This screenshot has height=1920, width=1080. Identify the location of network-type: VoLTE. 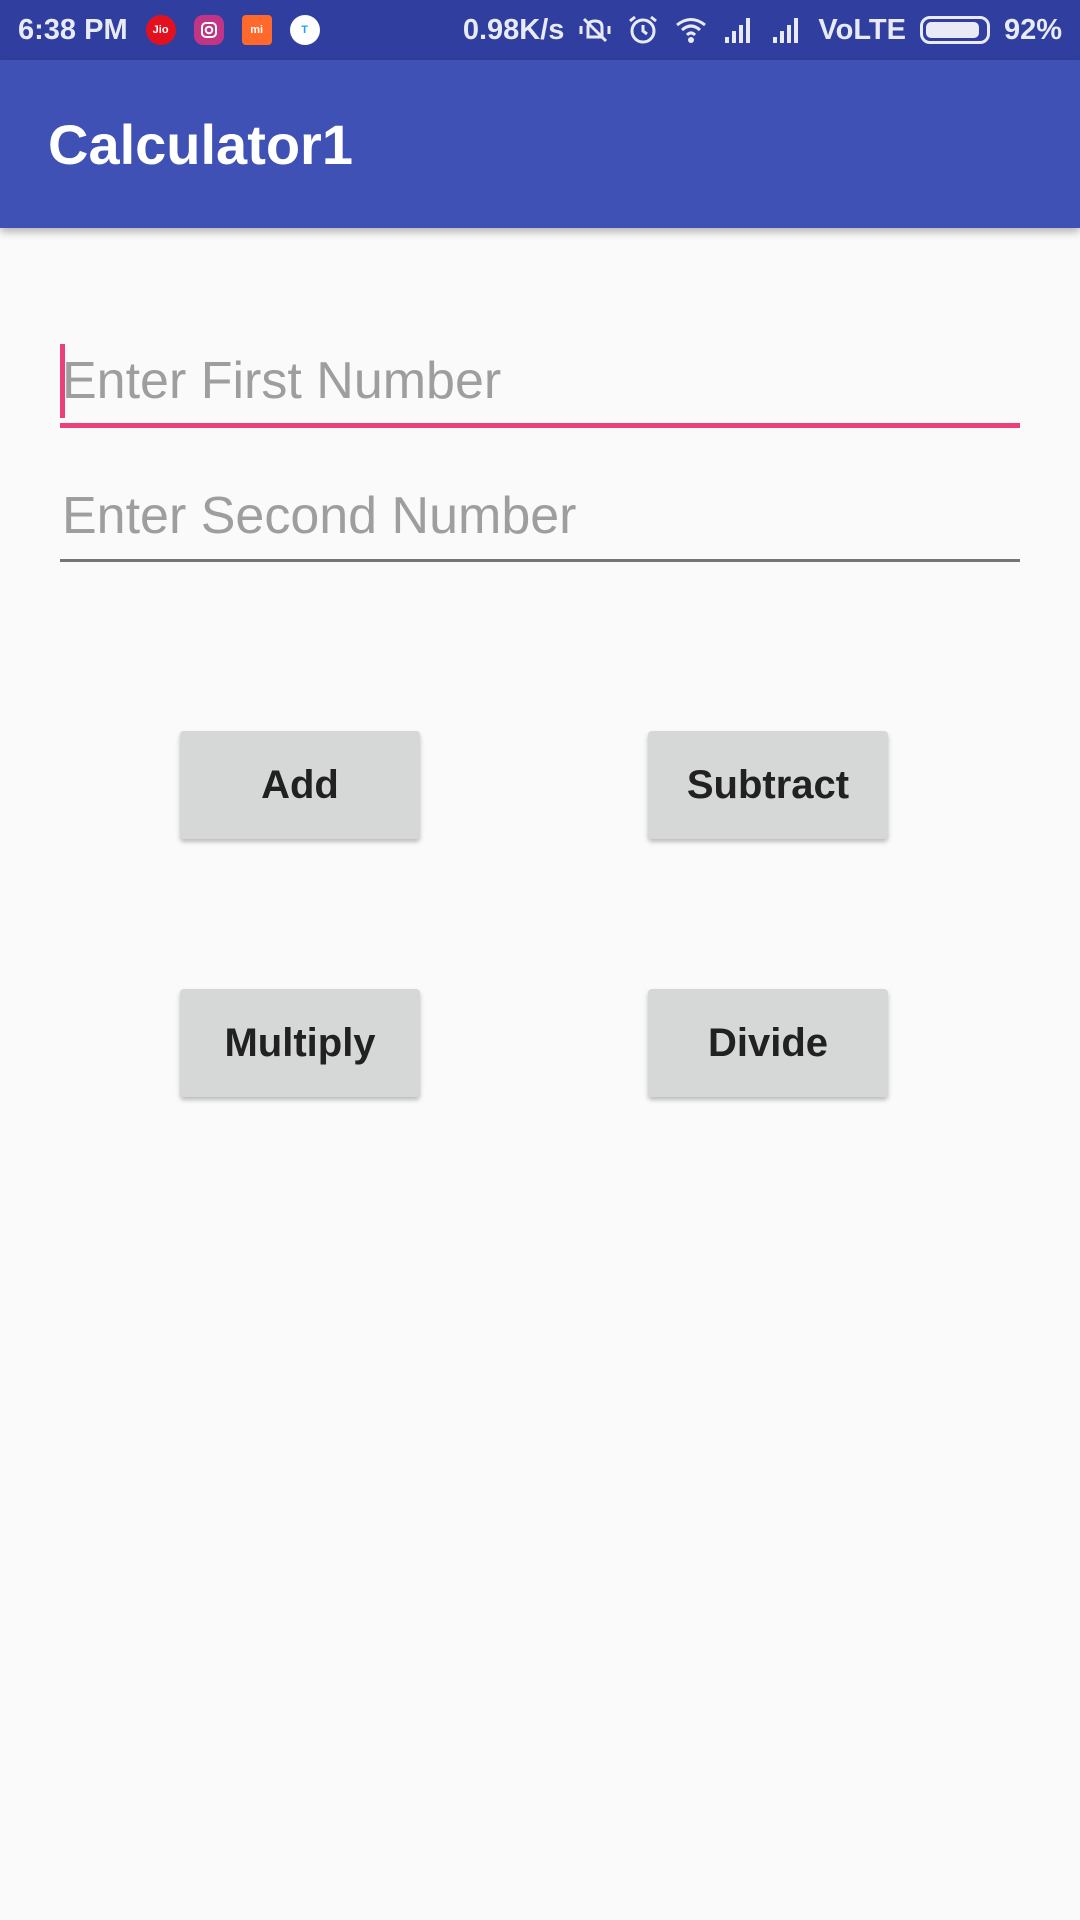
(862, 29).